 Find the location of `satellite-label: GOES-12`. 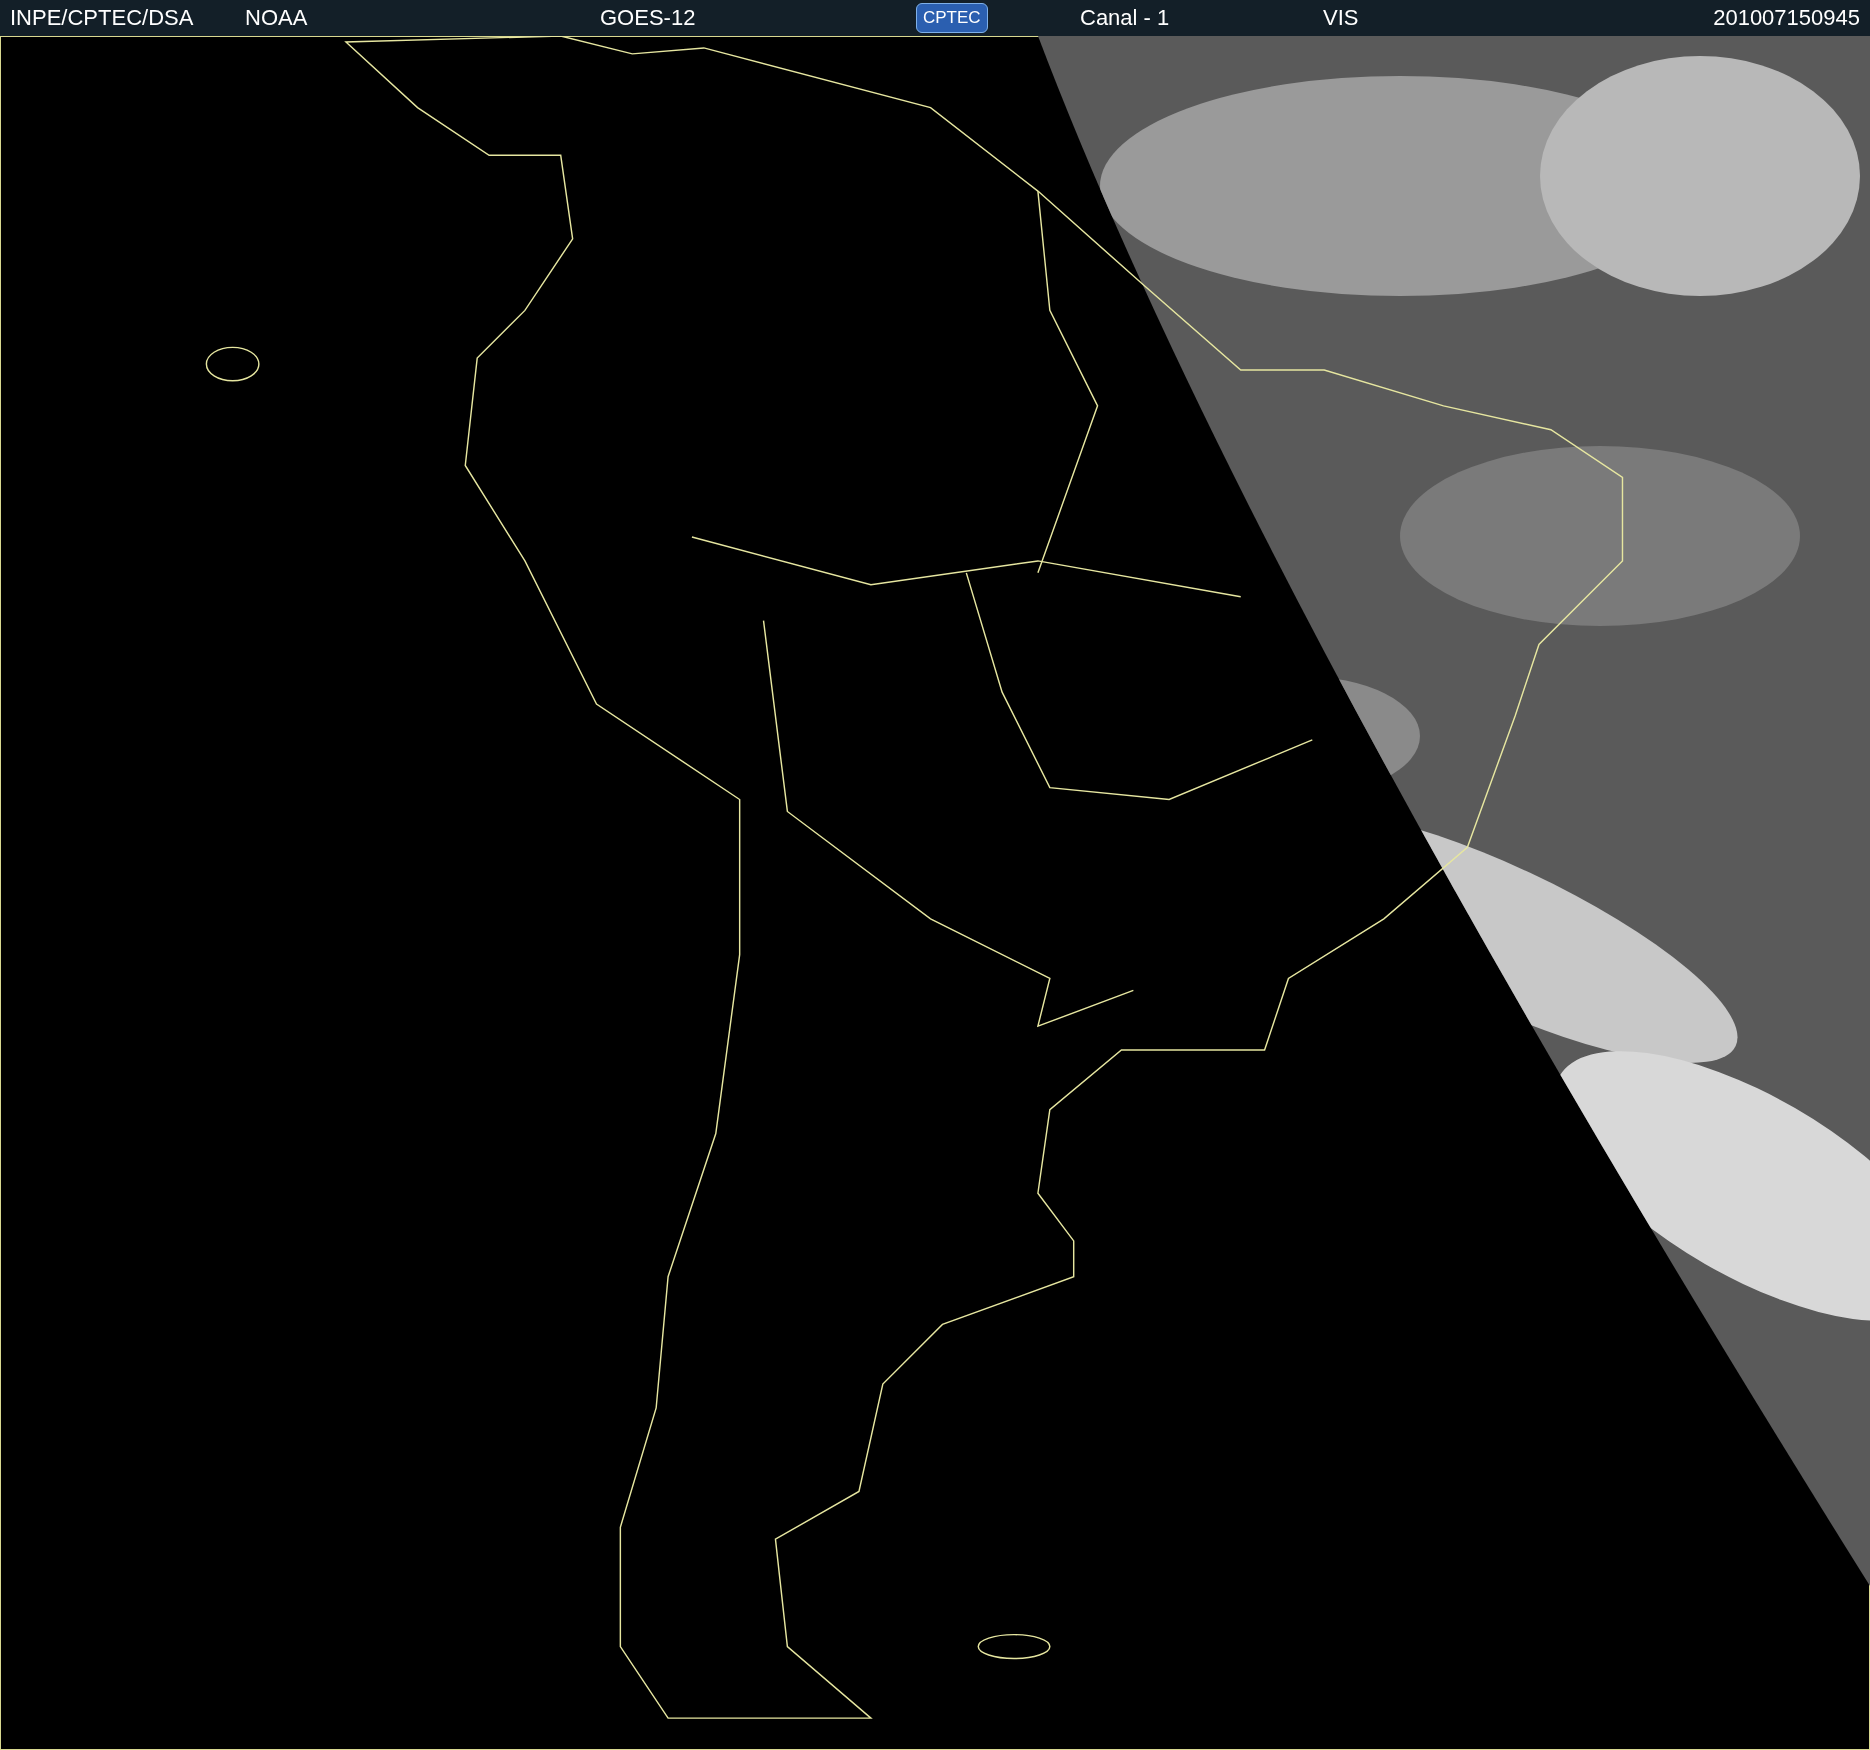

satellite-label: GOES-12 is located at coordinates (648, 18).